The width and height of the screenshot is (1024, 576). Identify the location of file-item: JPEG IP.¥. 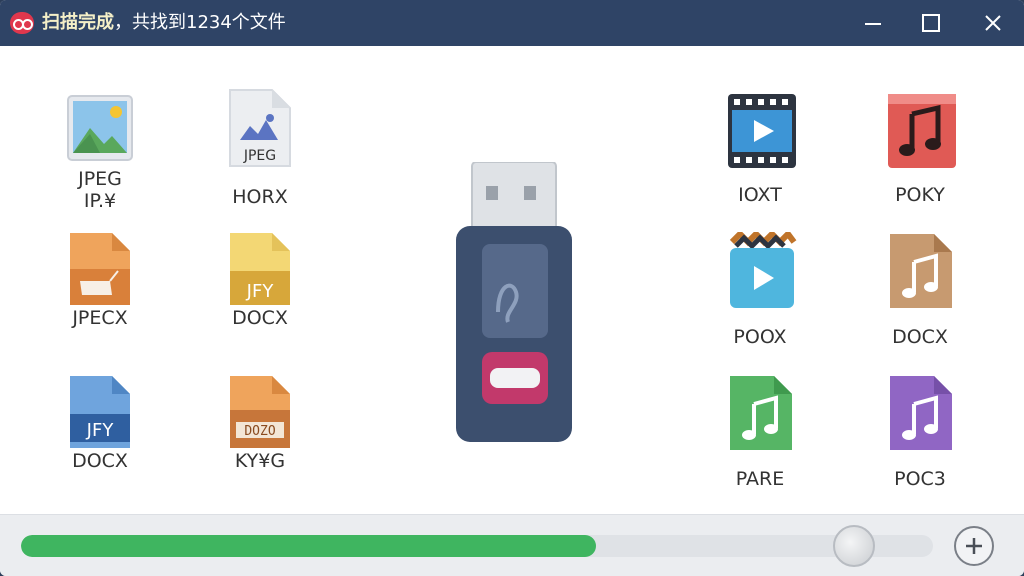
(100, 152).